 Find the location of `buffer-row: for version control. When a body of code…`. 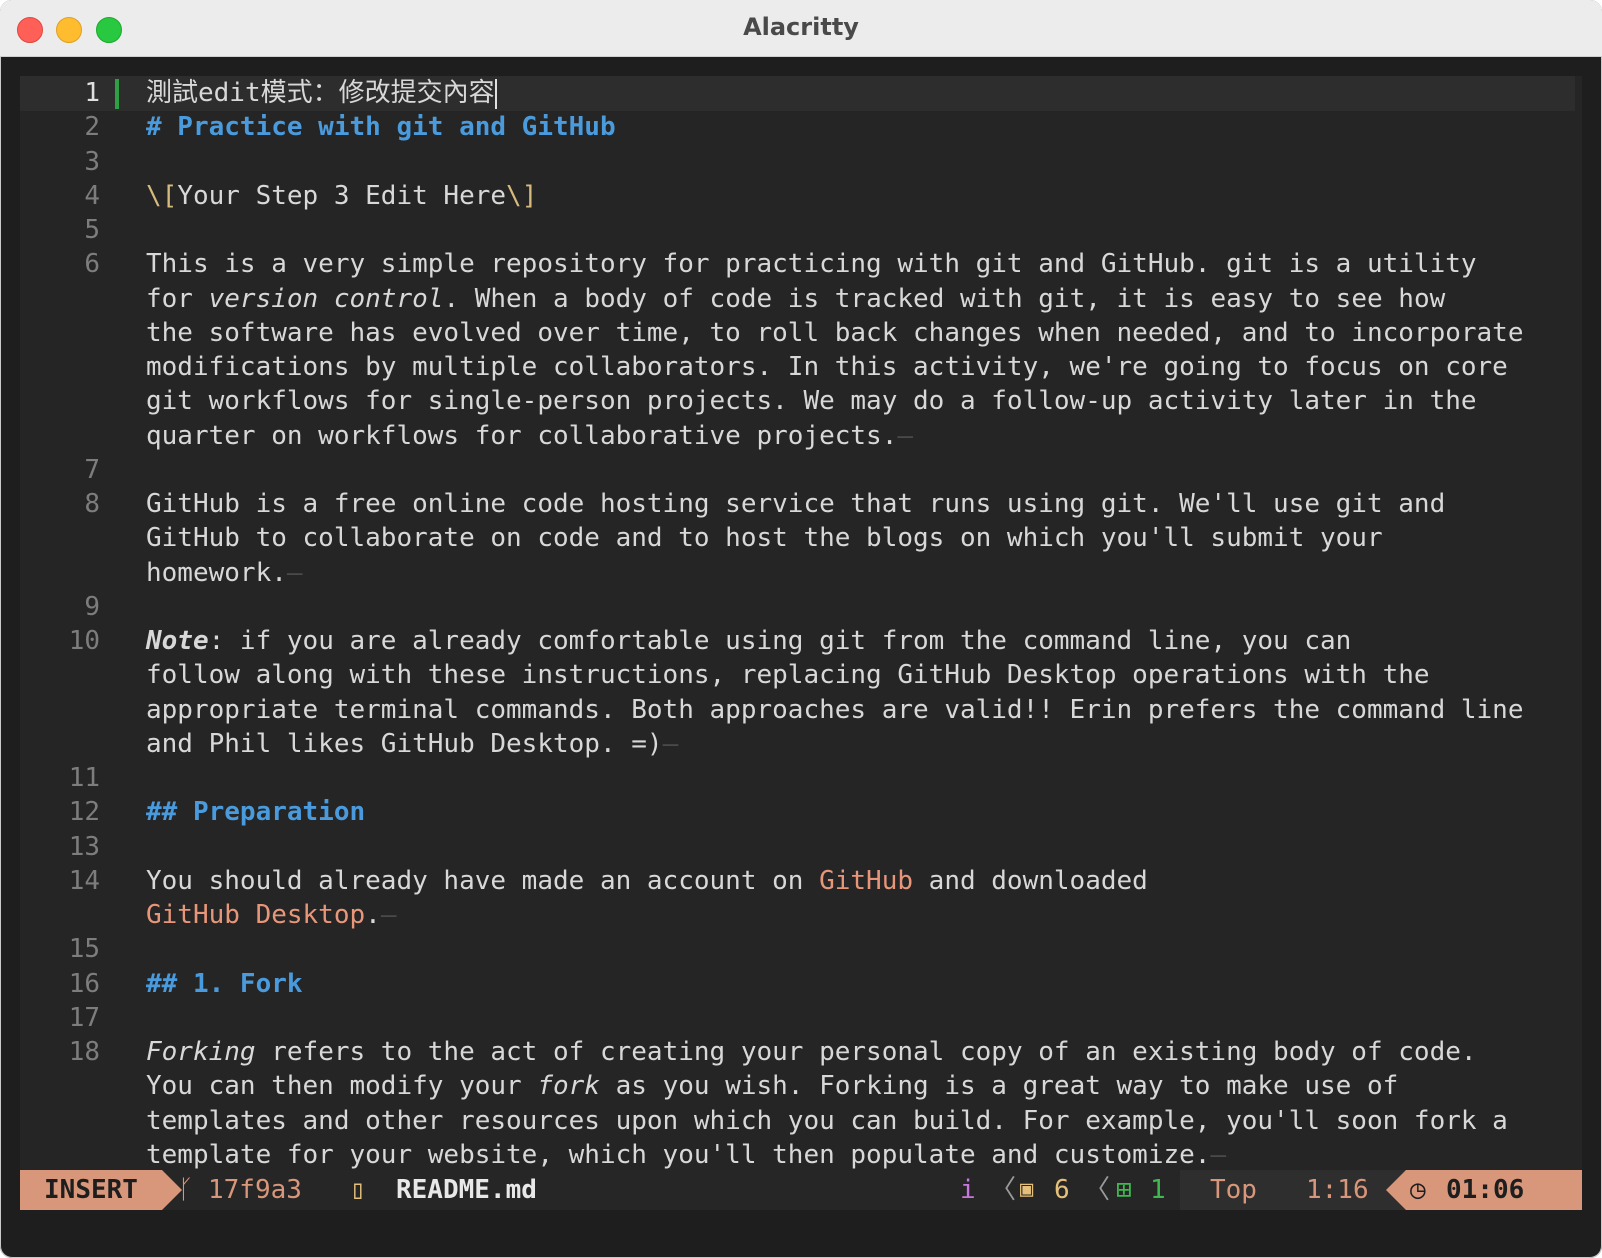

buffer-row: for version control. When a body of code… is located at coordinates (801, 299).